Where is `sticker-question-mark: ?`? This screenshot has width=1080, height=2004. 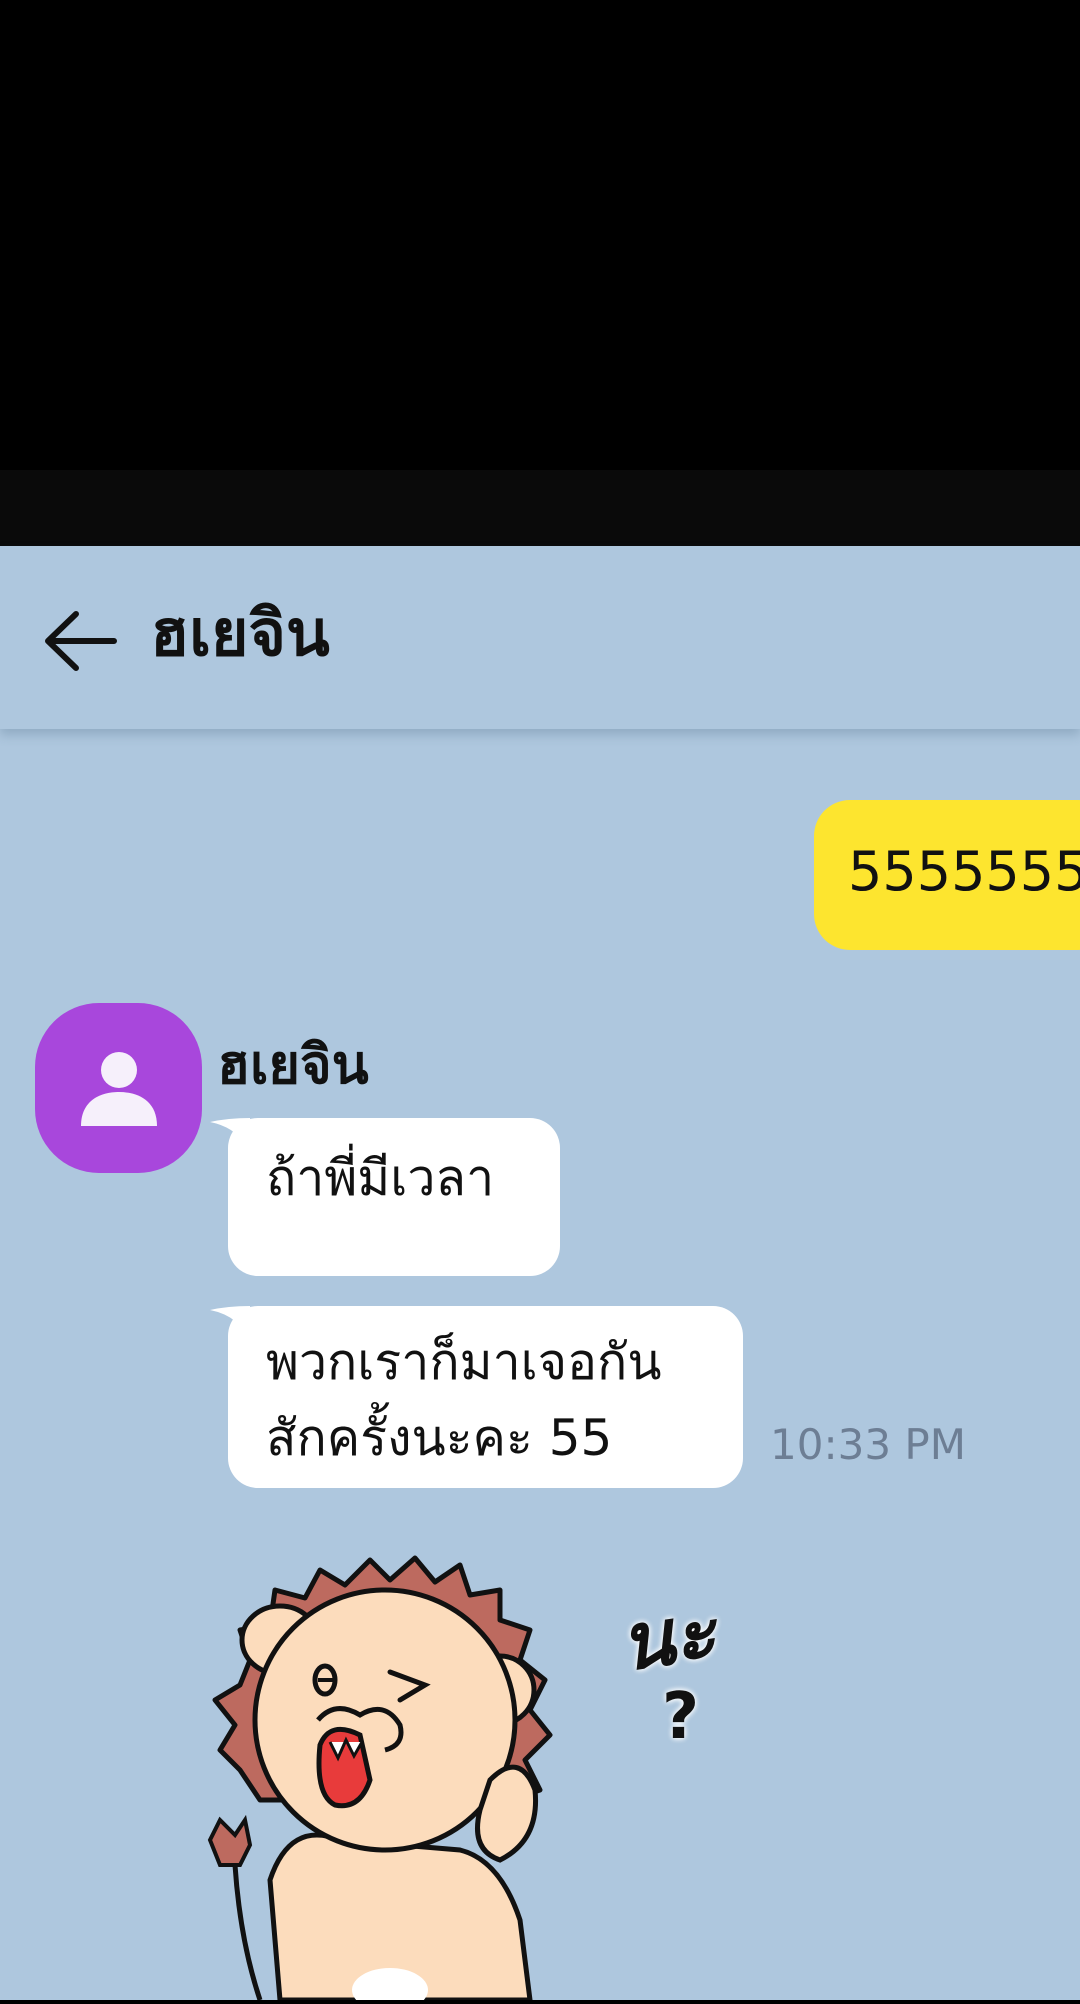
sticker-question-mark: ? is located at coordinates (681, 1717).